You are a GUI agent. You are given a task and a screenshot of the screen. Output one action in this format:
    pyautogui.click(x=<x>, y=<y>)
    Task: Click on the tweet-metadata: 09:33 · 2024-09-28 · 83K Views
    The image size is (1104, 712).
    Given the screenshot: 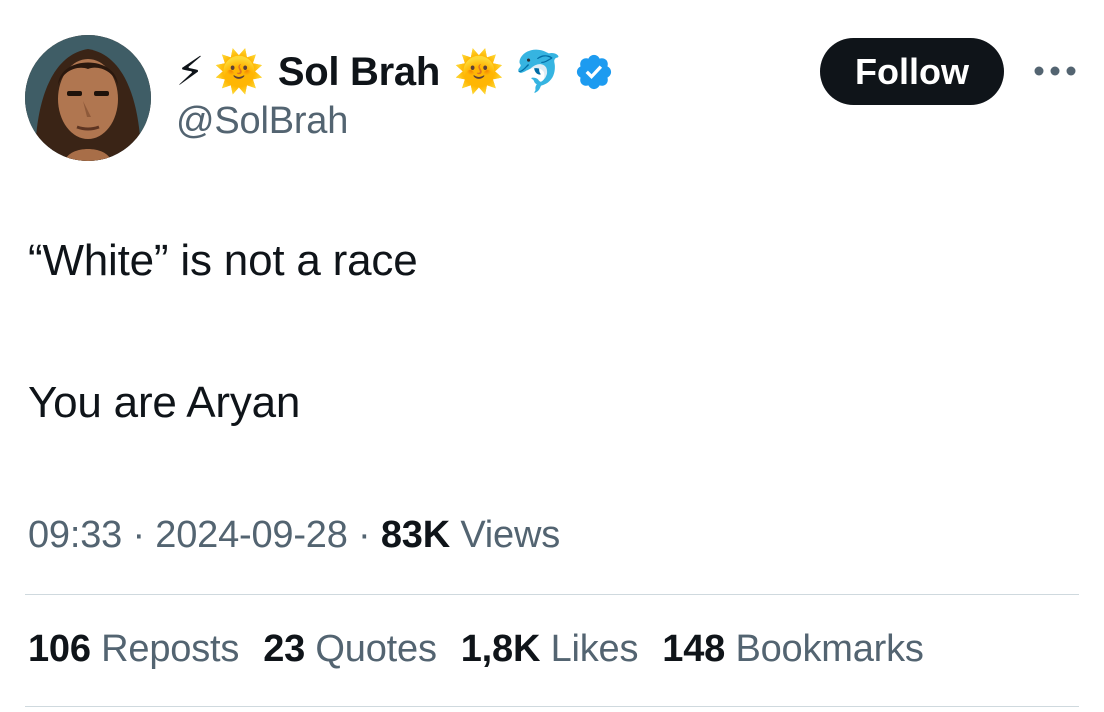 What is the action you would take?
    pyautogui.click(x=294, y=535)
    